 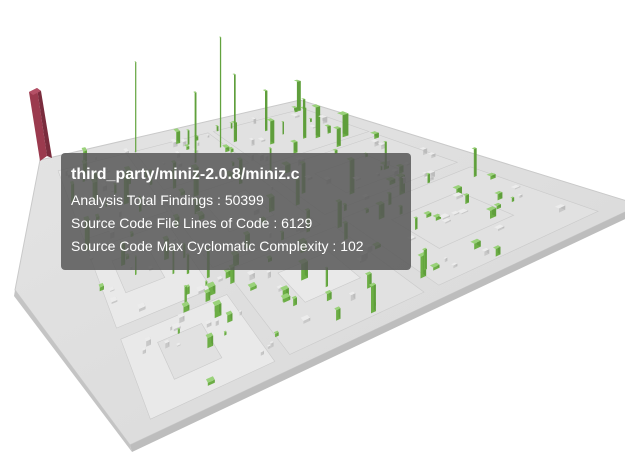 I want to click on tooltip-file-path: third_party/miniz-2.0.8/miniz.c, so click(x=185, y=174).